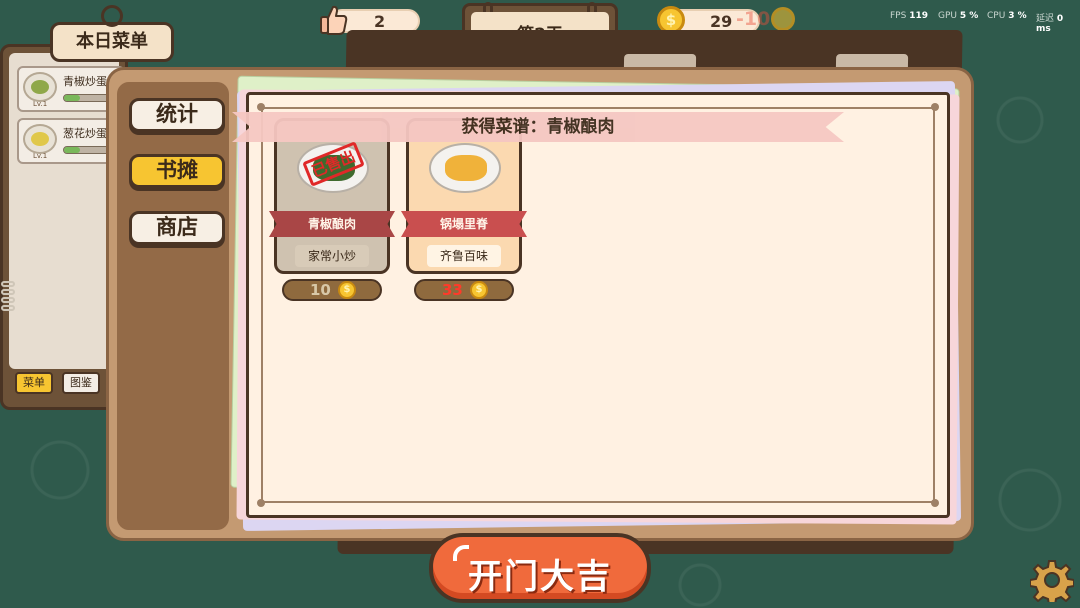 Image resolution: width=1080 pixels, height=608 pixels. Describe the element at coordinates (334, 20) in the screenshot. I see `thumbs-up-icon` at that location.